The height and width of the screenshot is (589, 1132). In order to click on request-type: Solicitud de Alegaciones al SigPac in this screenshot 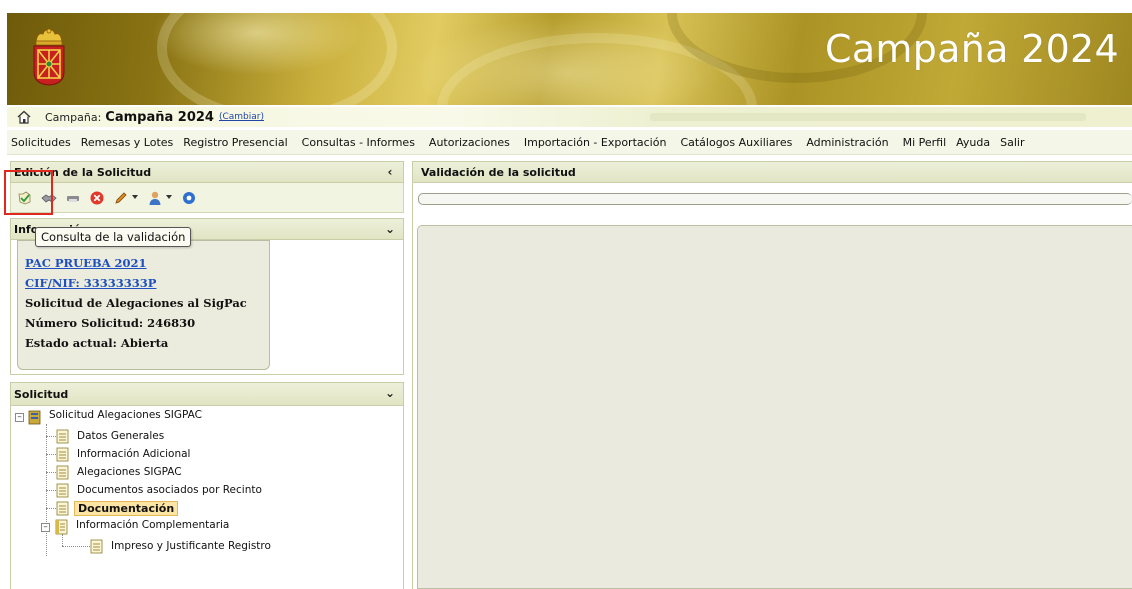, I will do `click(136, 303)`.